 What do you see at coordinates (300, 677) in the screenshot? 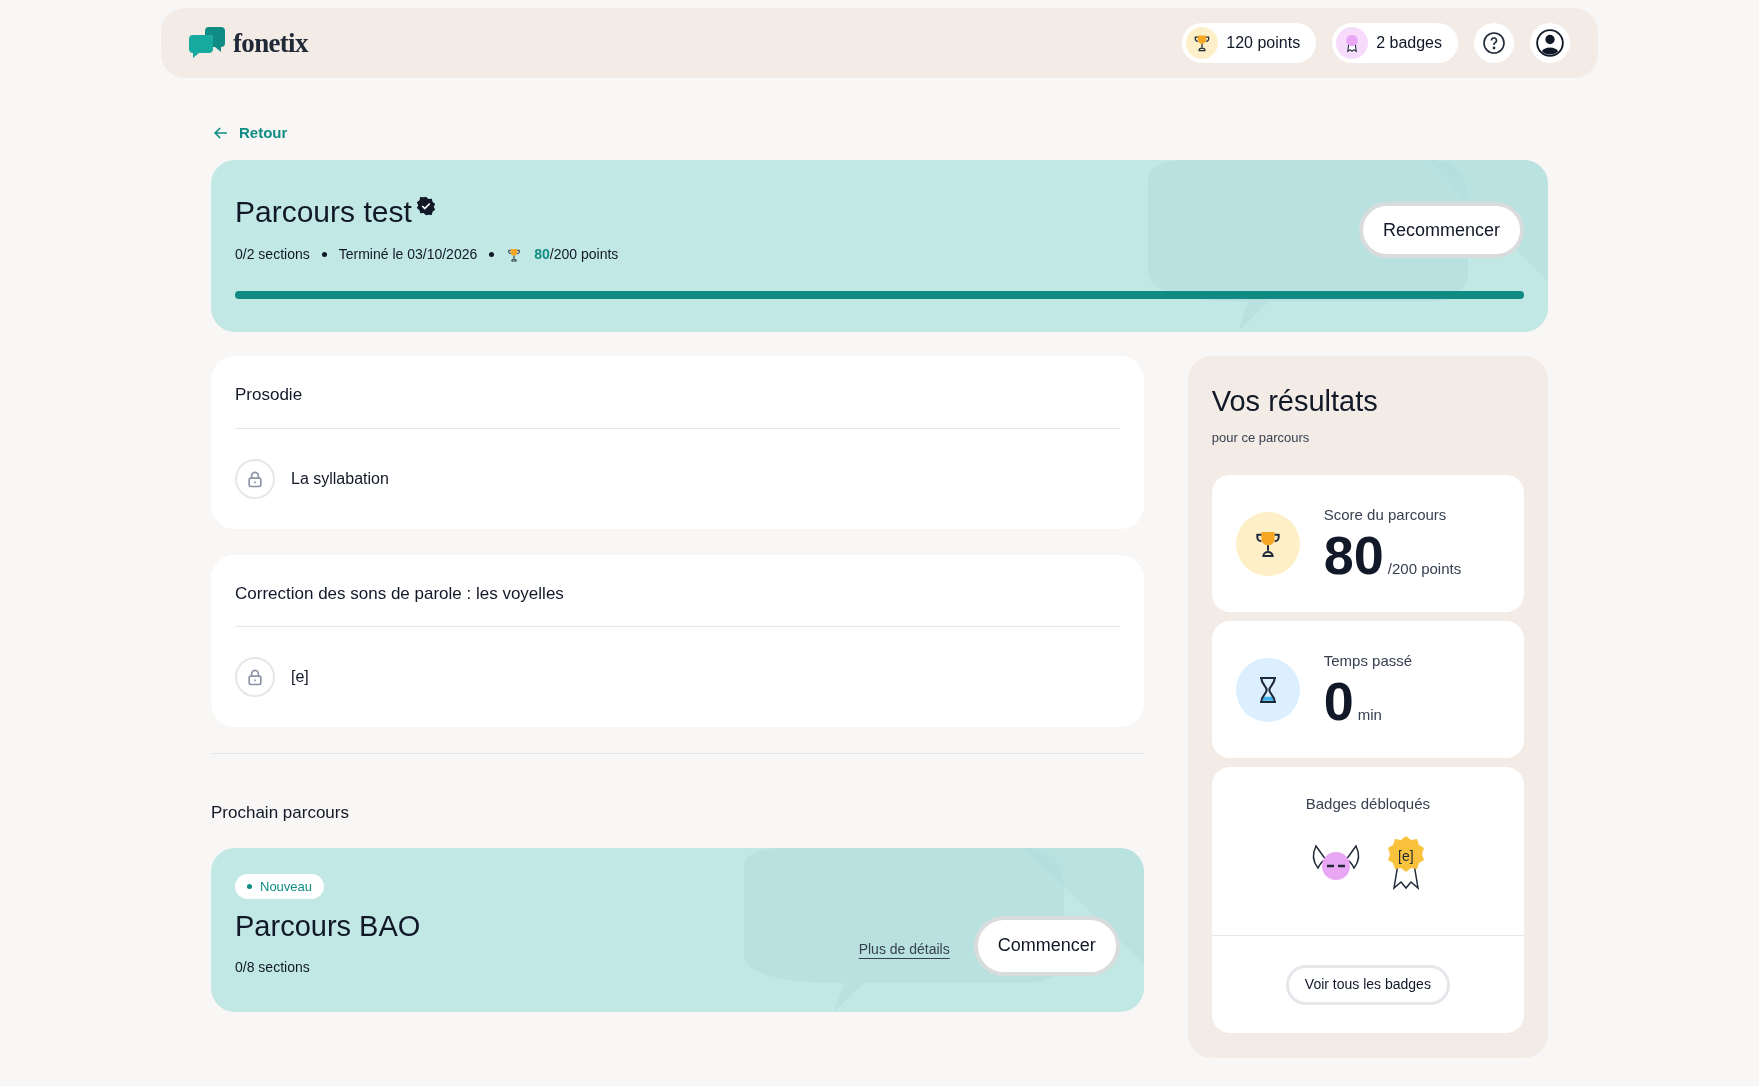
I see `lesson-label: [e]` at bounding box center [300, 677].